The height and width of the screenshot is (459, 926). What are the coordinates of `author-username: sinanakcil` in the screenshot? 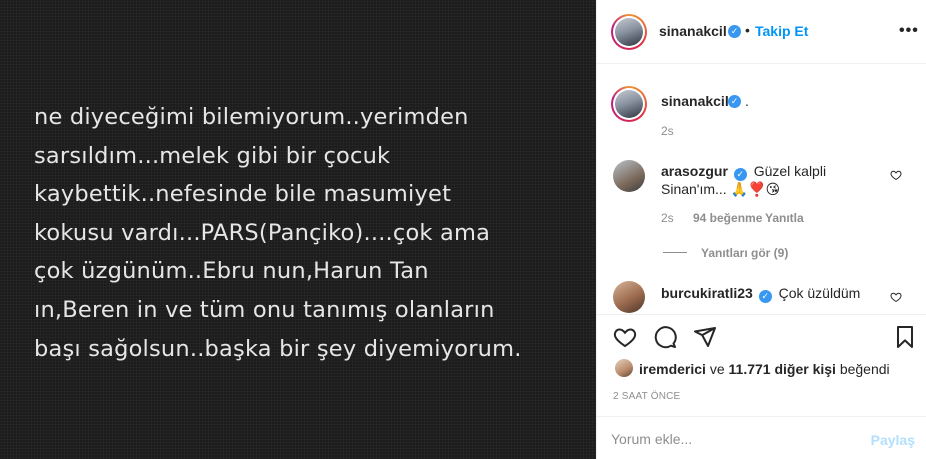 It's located at (693, 31).